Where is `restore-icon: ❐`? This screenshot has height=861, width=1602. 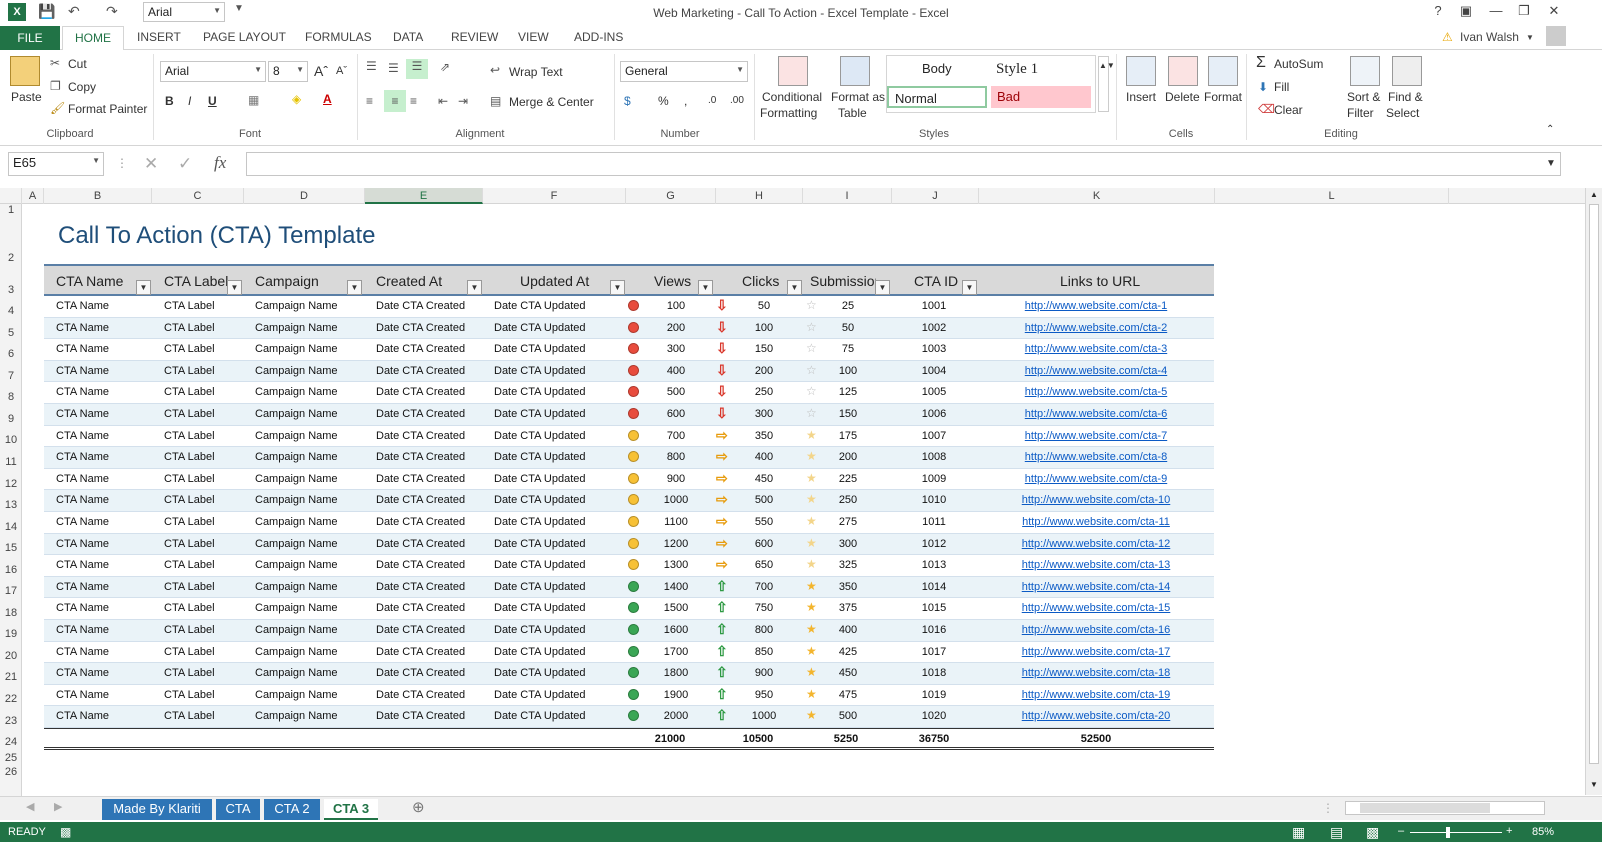 restore-icon: ❐ is located at coordinates (1524, 11).